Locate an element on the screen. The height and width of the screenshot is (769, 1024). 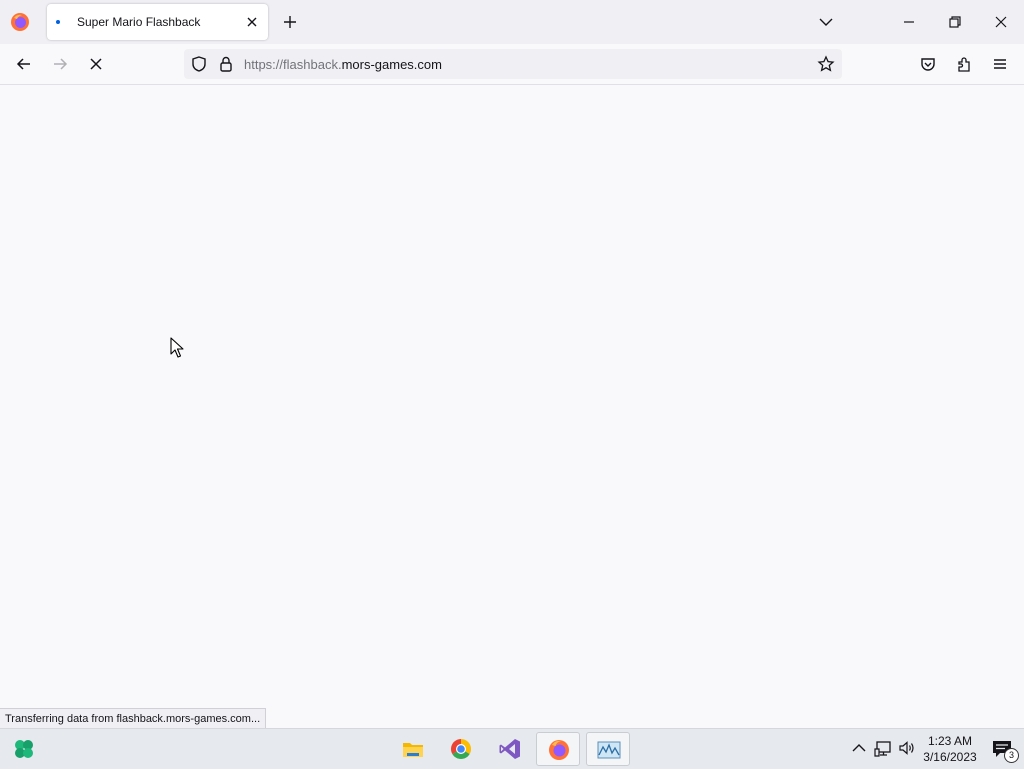
tab-loading-dot-icon is located at coordinates (58, 22).